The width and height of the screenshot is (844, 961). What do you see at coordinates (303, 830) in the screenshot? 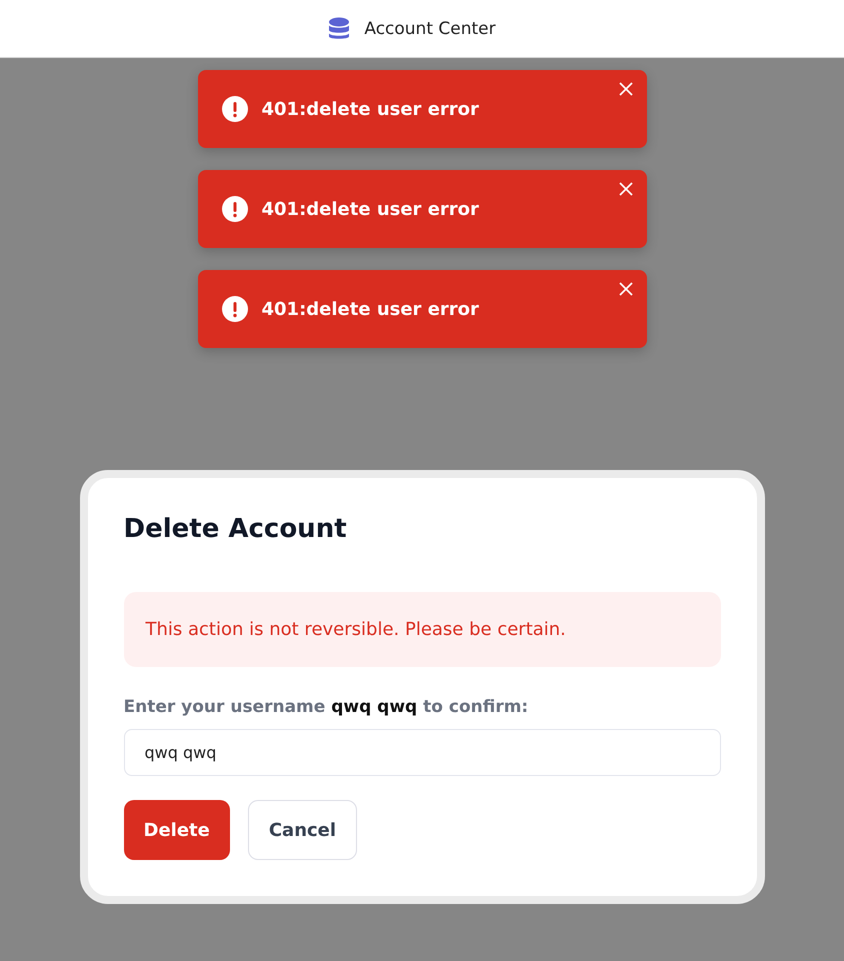
I see `cancel-button: Cancel` at bounding box center [303, 830].